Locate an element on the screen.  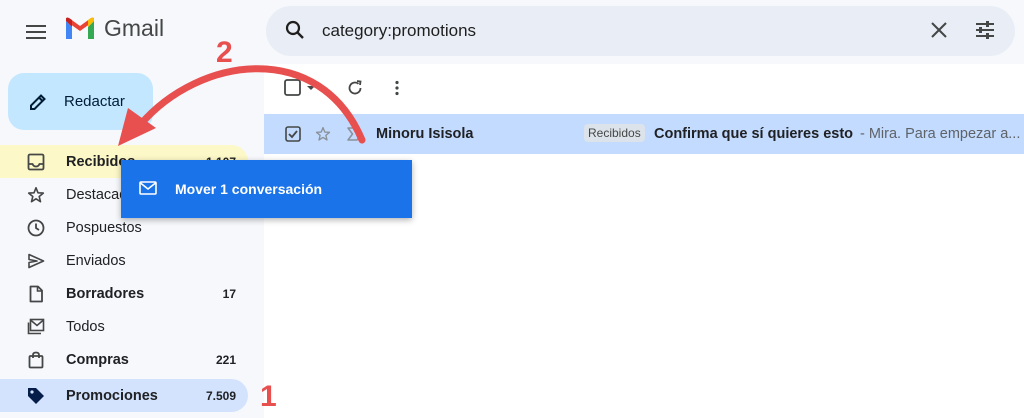
email-sender: Minoru Isisola is located at coordinates (425, 134).